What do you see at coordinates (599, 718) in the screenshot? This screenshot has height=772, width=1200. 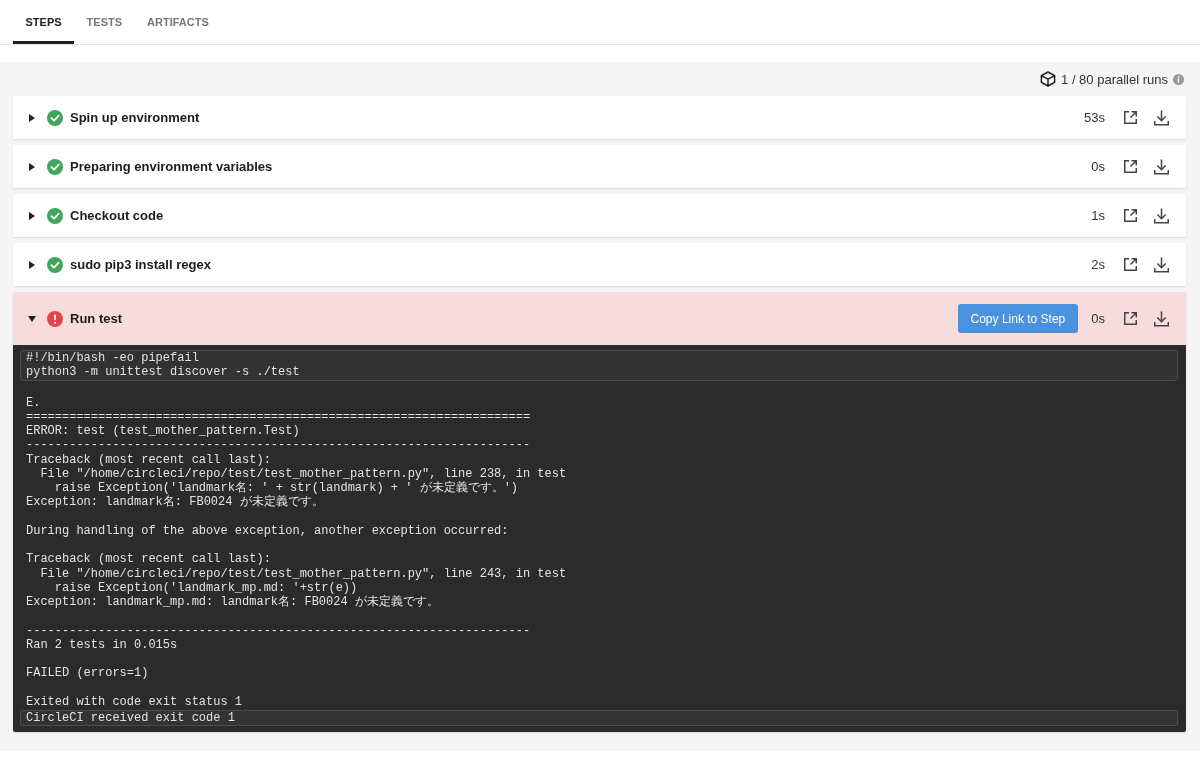 I see `exit-message: CircleCI received exit code 1` at bounding box center [599, 718].